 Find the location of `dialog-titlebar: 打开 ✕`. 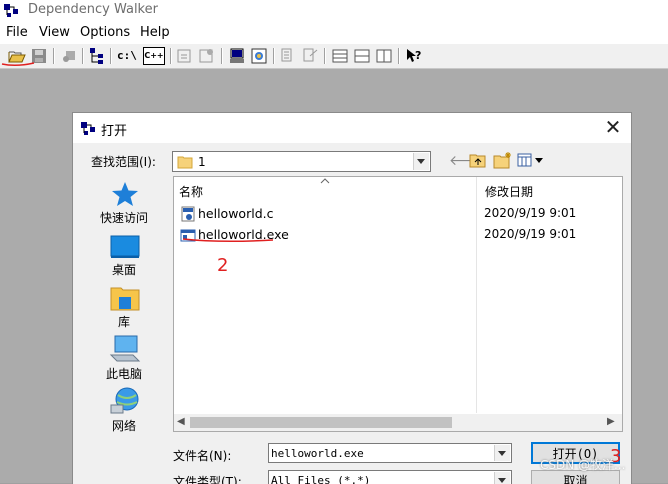

dialog-titlebar: 打开 ✕ is located at coordinates (352, 128).